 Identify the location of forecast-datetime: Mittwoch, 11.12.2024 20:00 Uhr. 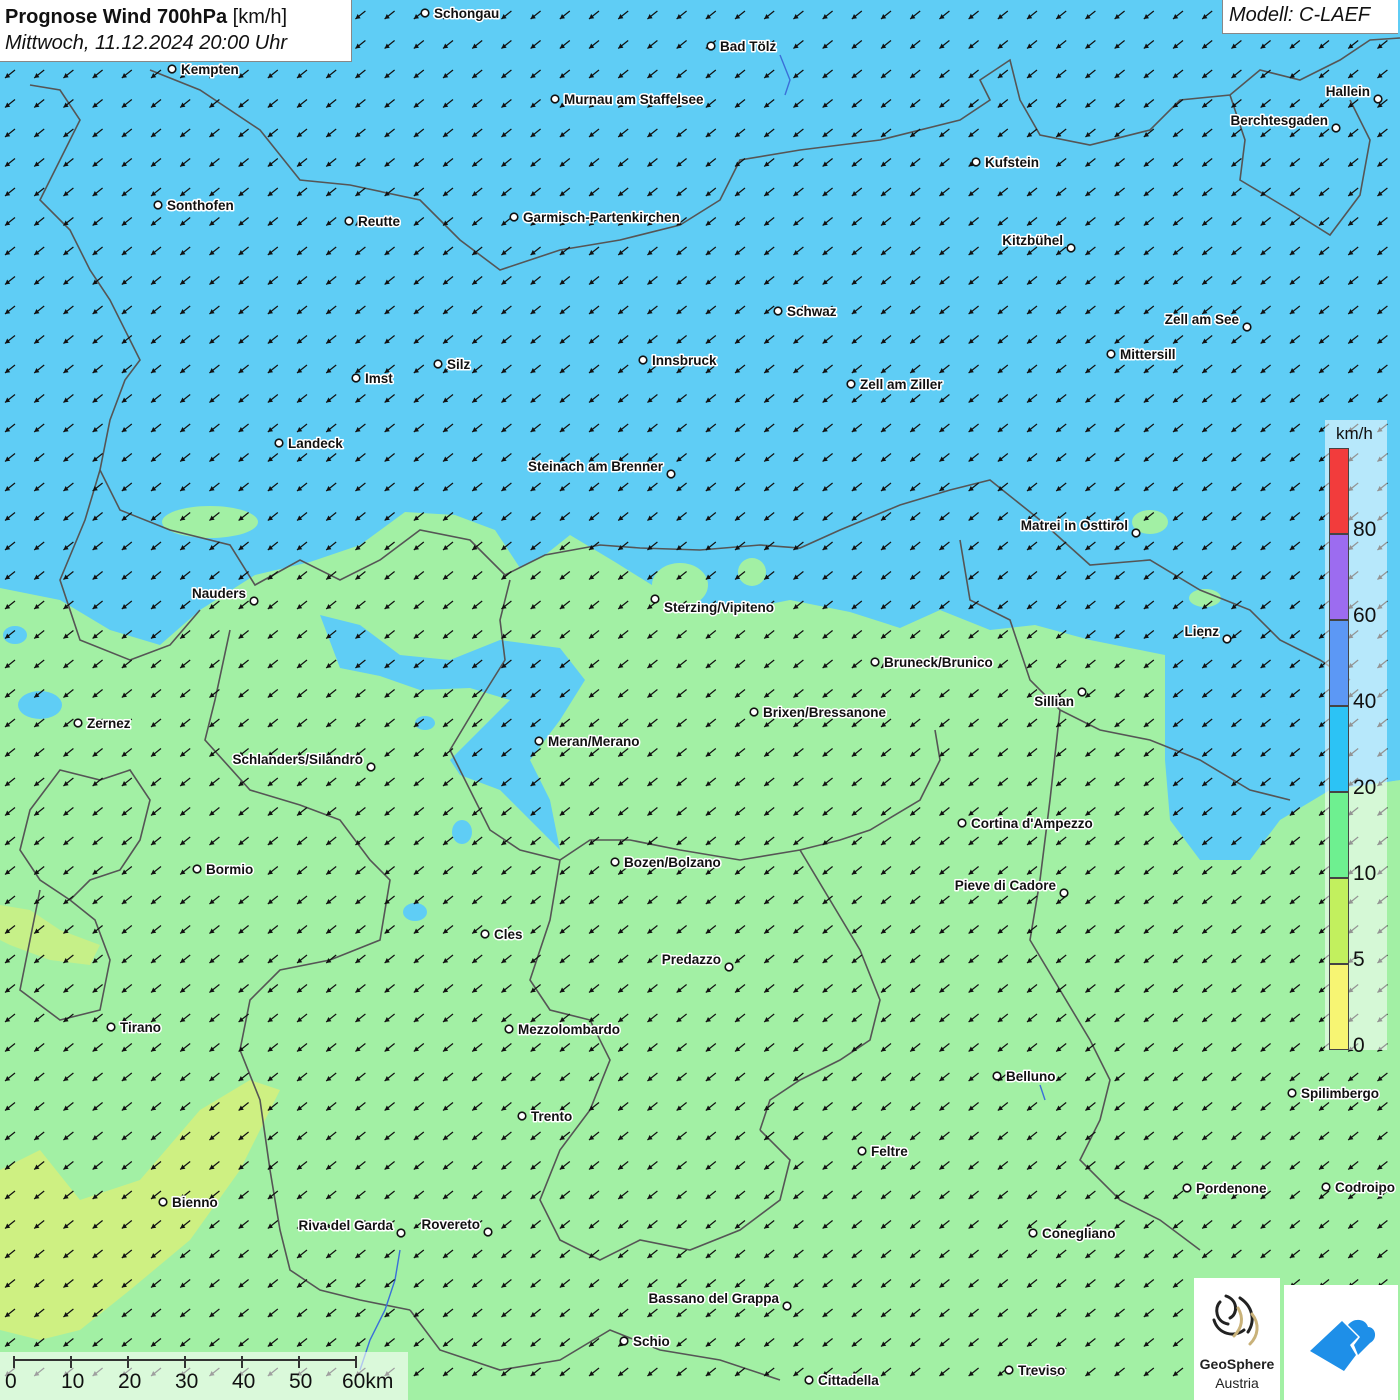
(146, 43).